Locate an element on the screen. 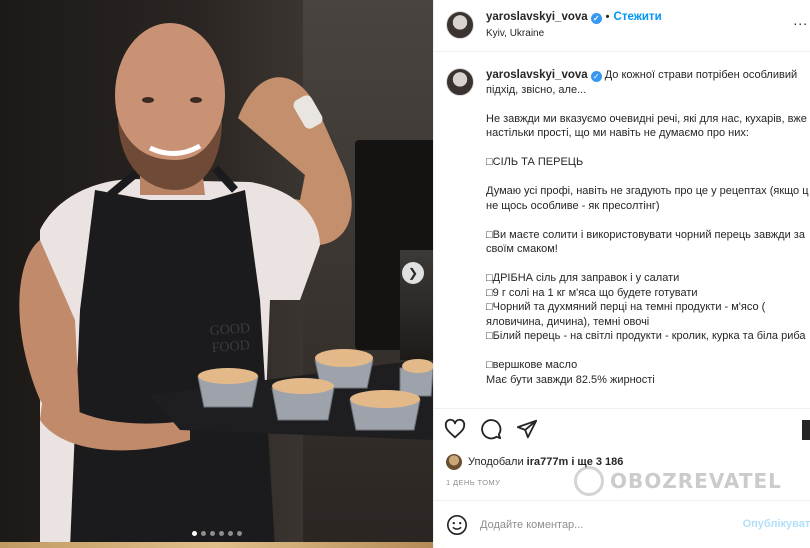 The height and width of the screenshot is (548, 810). location-link: Kyiv, Ukraine is located at coordinates (515, 33).